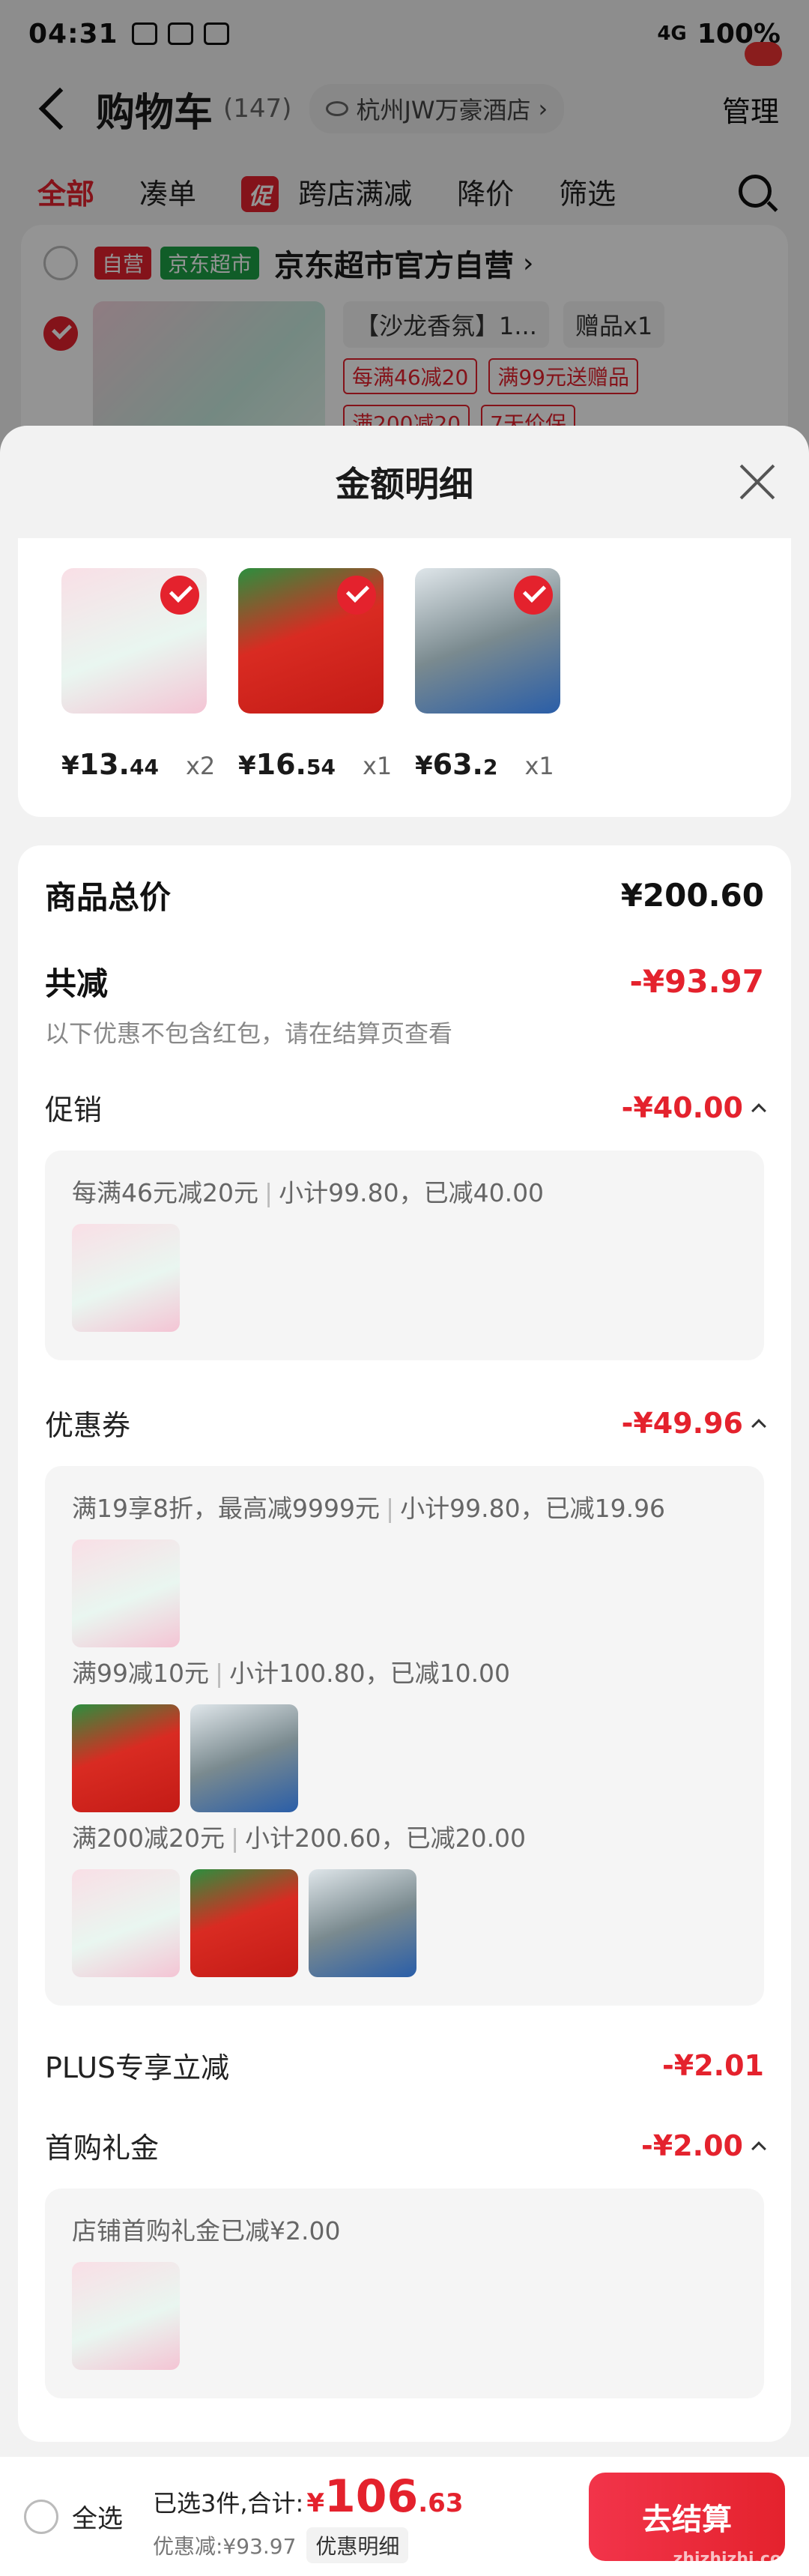 The width and height of the screenshot is (809, 2576). What do you see at coordinates (682, 1423) in the screenshot?
I see `coupon-value: -¥49.96` at bounding box center [682, 1423].